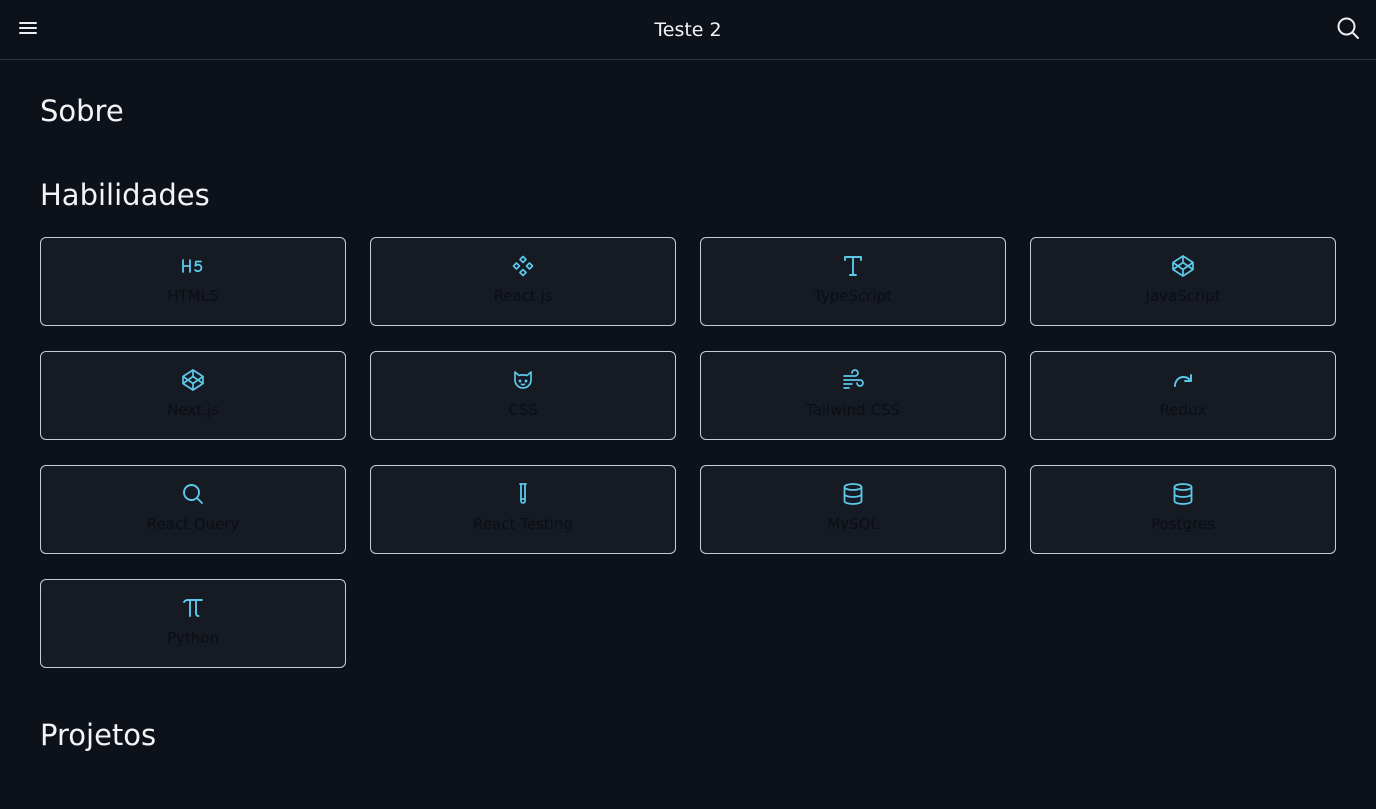 The height and width of the screenshot is (809, 1376). I want to click on skill-card-tailwind: Tailwind CSS, so click(853, 395).